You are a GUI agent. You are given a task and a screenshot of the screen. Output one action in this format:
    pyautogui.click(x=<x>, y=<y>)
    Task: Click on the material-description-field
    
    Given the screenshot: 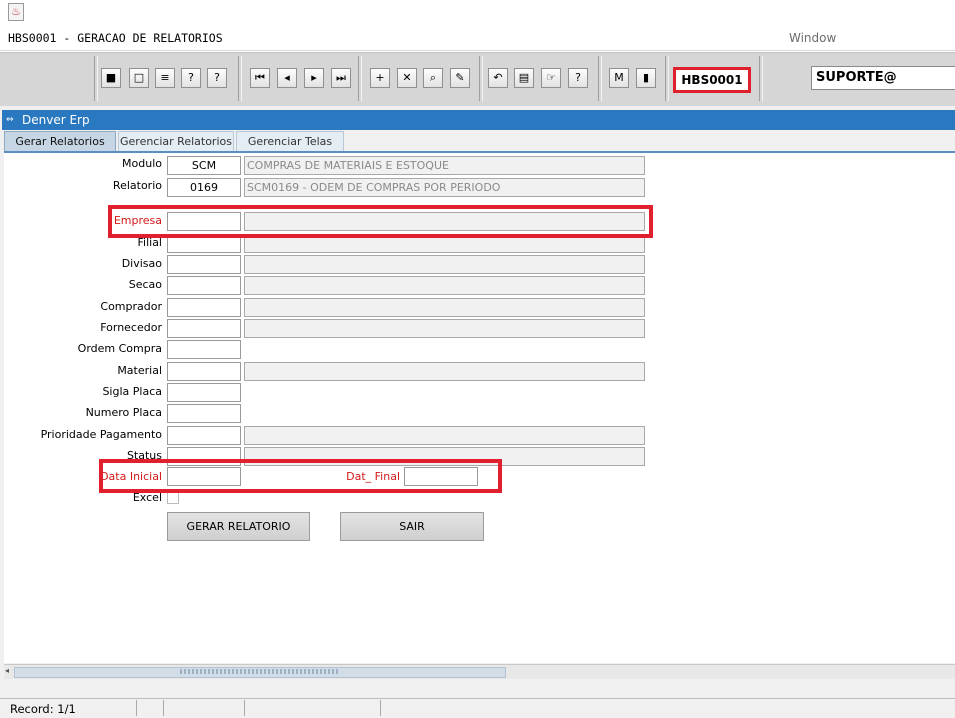 What is the action you would take?
    pyautogui.click(x=444, y=371)
    